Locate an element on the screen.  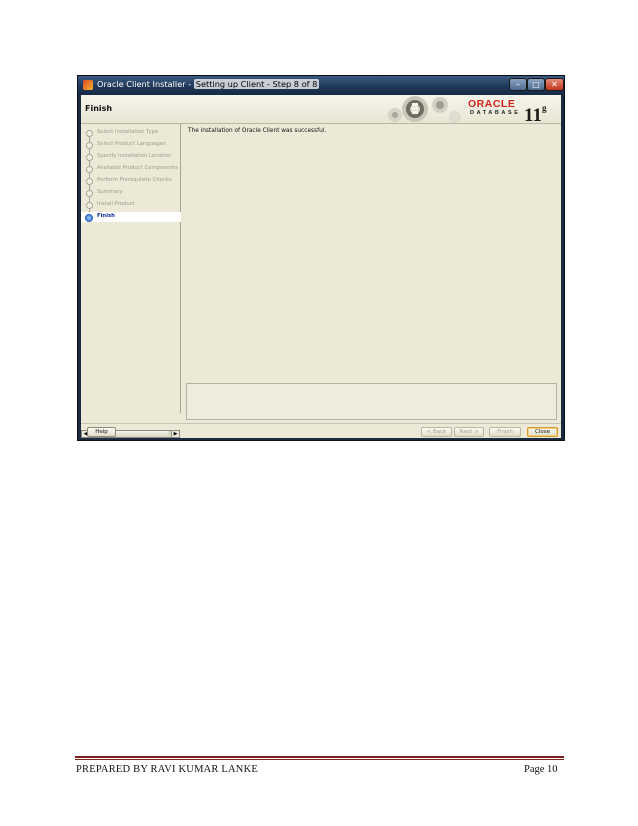
step-install-product: Install Product is located at coordinates (131, 205).